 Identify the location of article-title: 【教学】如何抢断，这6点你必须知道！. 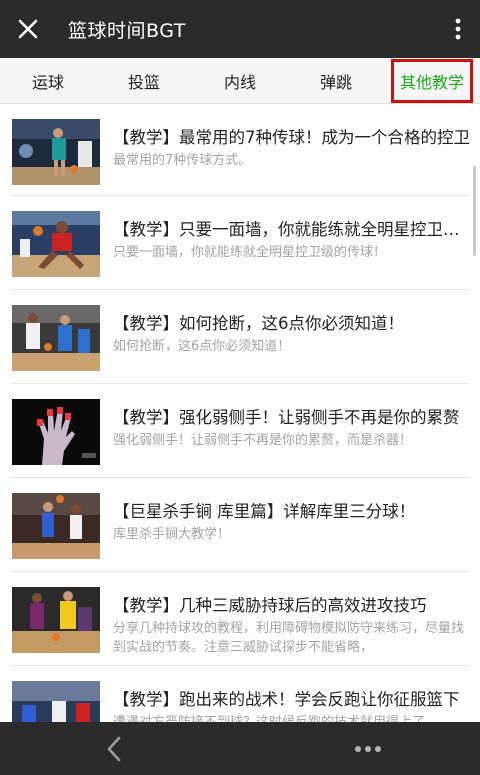
(258, 323).